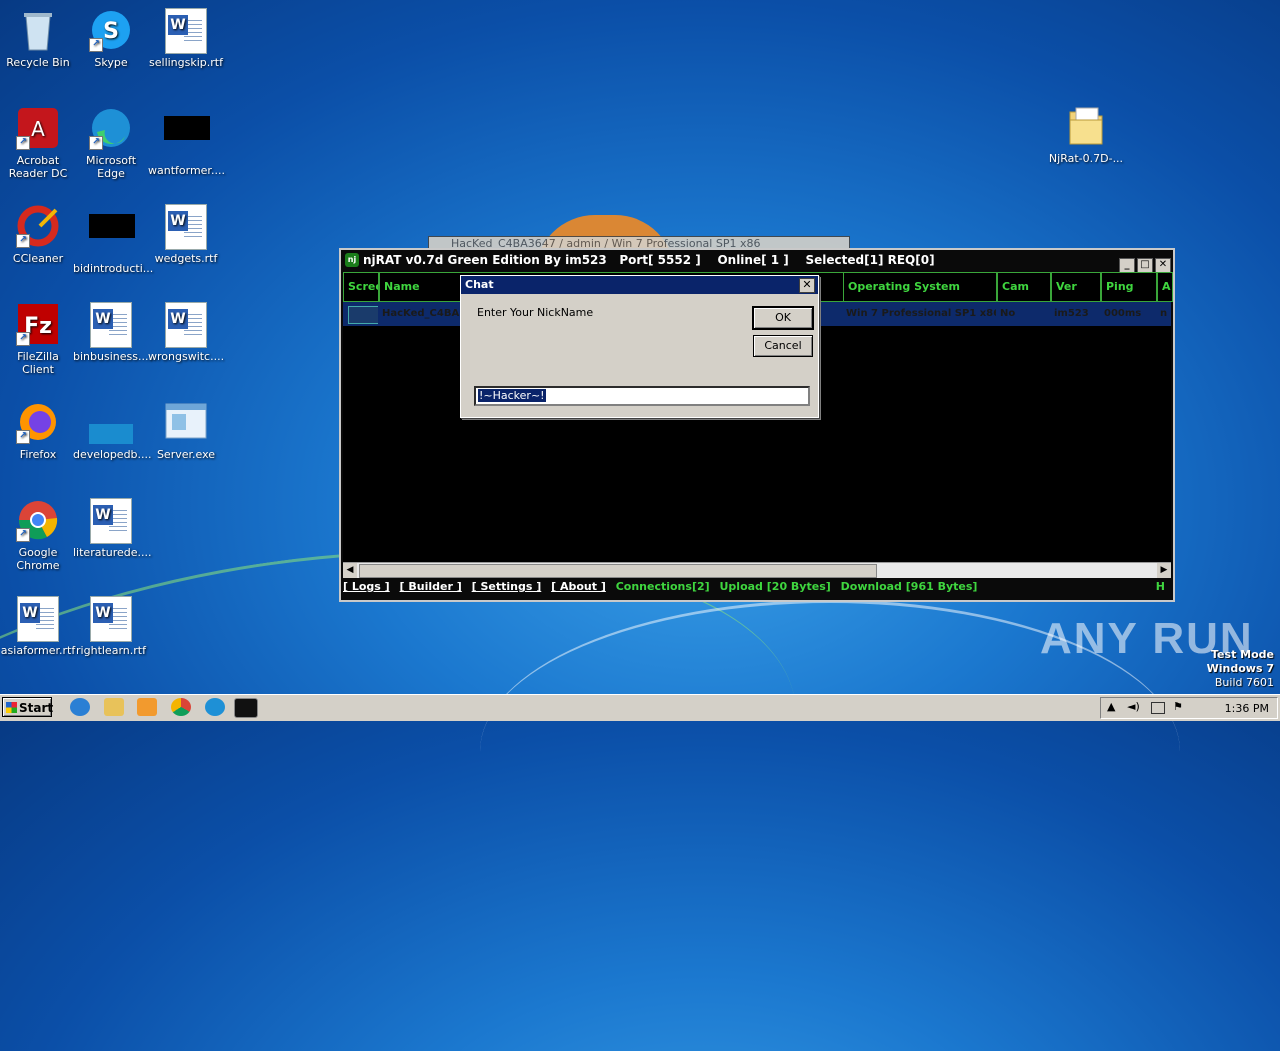 Image resolution: width=1280 pixels, height=1051 pixels. I want to click on column-header-cam: Cam, so click(1024, 287).